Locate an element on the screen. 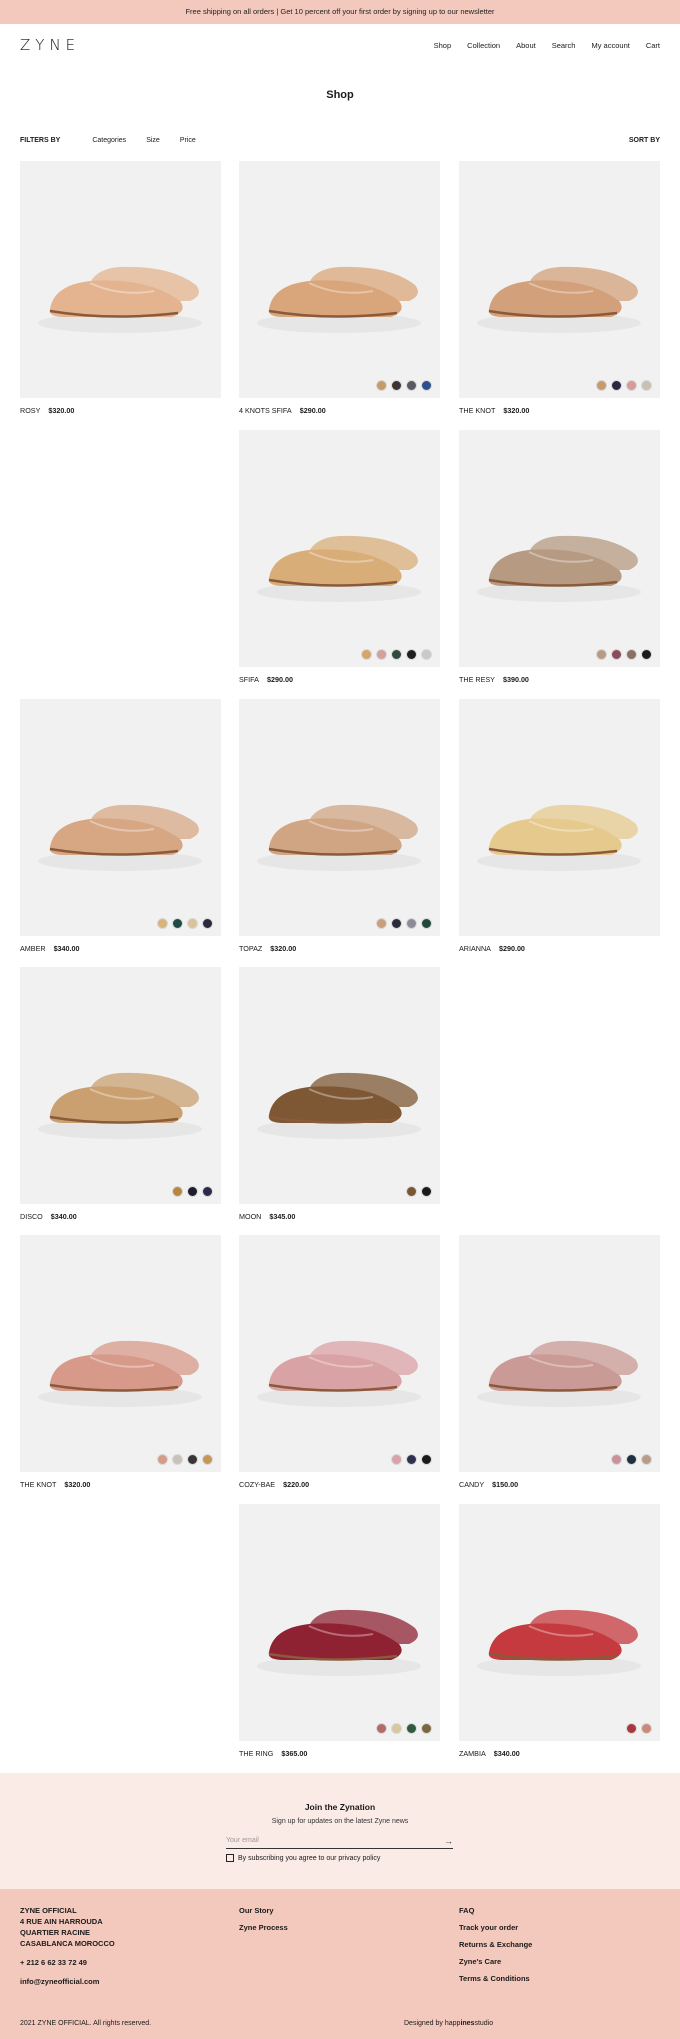  product-name: COZY-BAE is located at coordinates (257, 1484).